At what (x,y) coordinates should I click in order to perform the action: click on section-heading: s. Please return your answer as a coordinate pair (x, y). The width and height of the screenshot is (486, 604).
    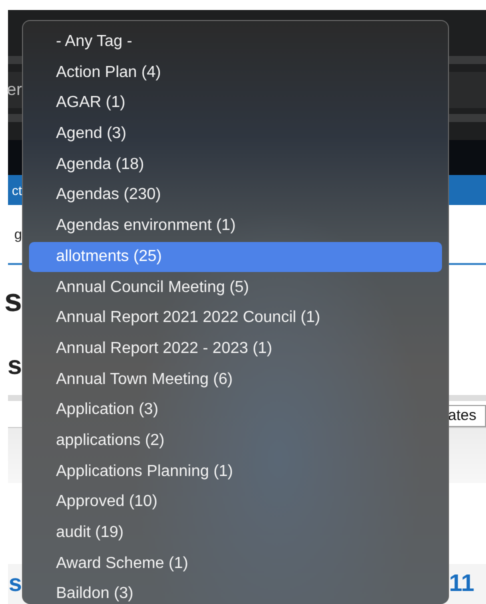
    Looking at the image, I should click on (15, 365).